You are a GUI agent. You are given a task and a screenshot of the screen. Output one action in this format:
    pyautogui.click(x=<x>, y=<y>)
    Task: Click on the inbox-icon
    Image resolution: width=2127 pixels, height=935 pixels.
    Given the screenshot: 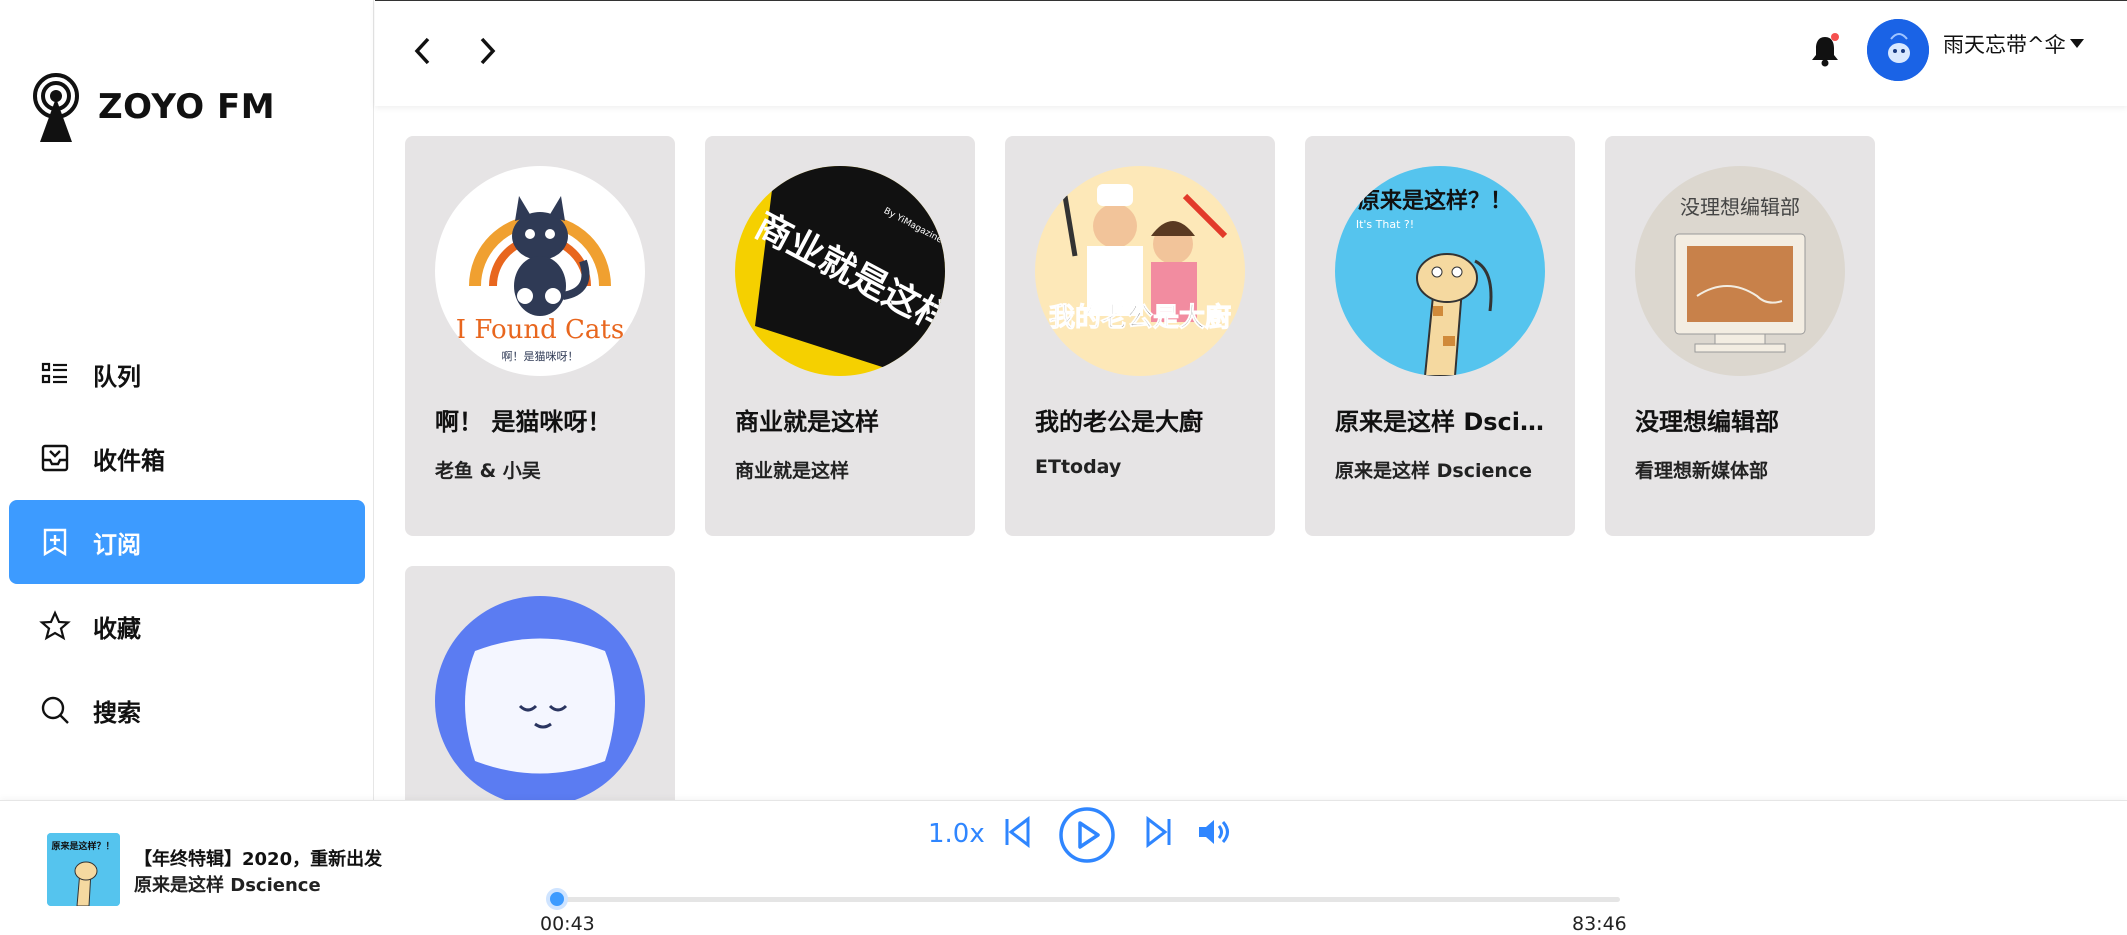 What is the action you would take?
    pyautogui.click(x=55, y=458)
    